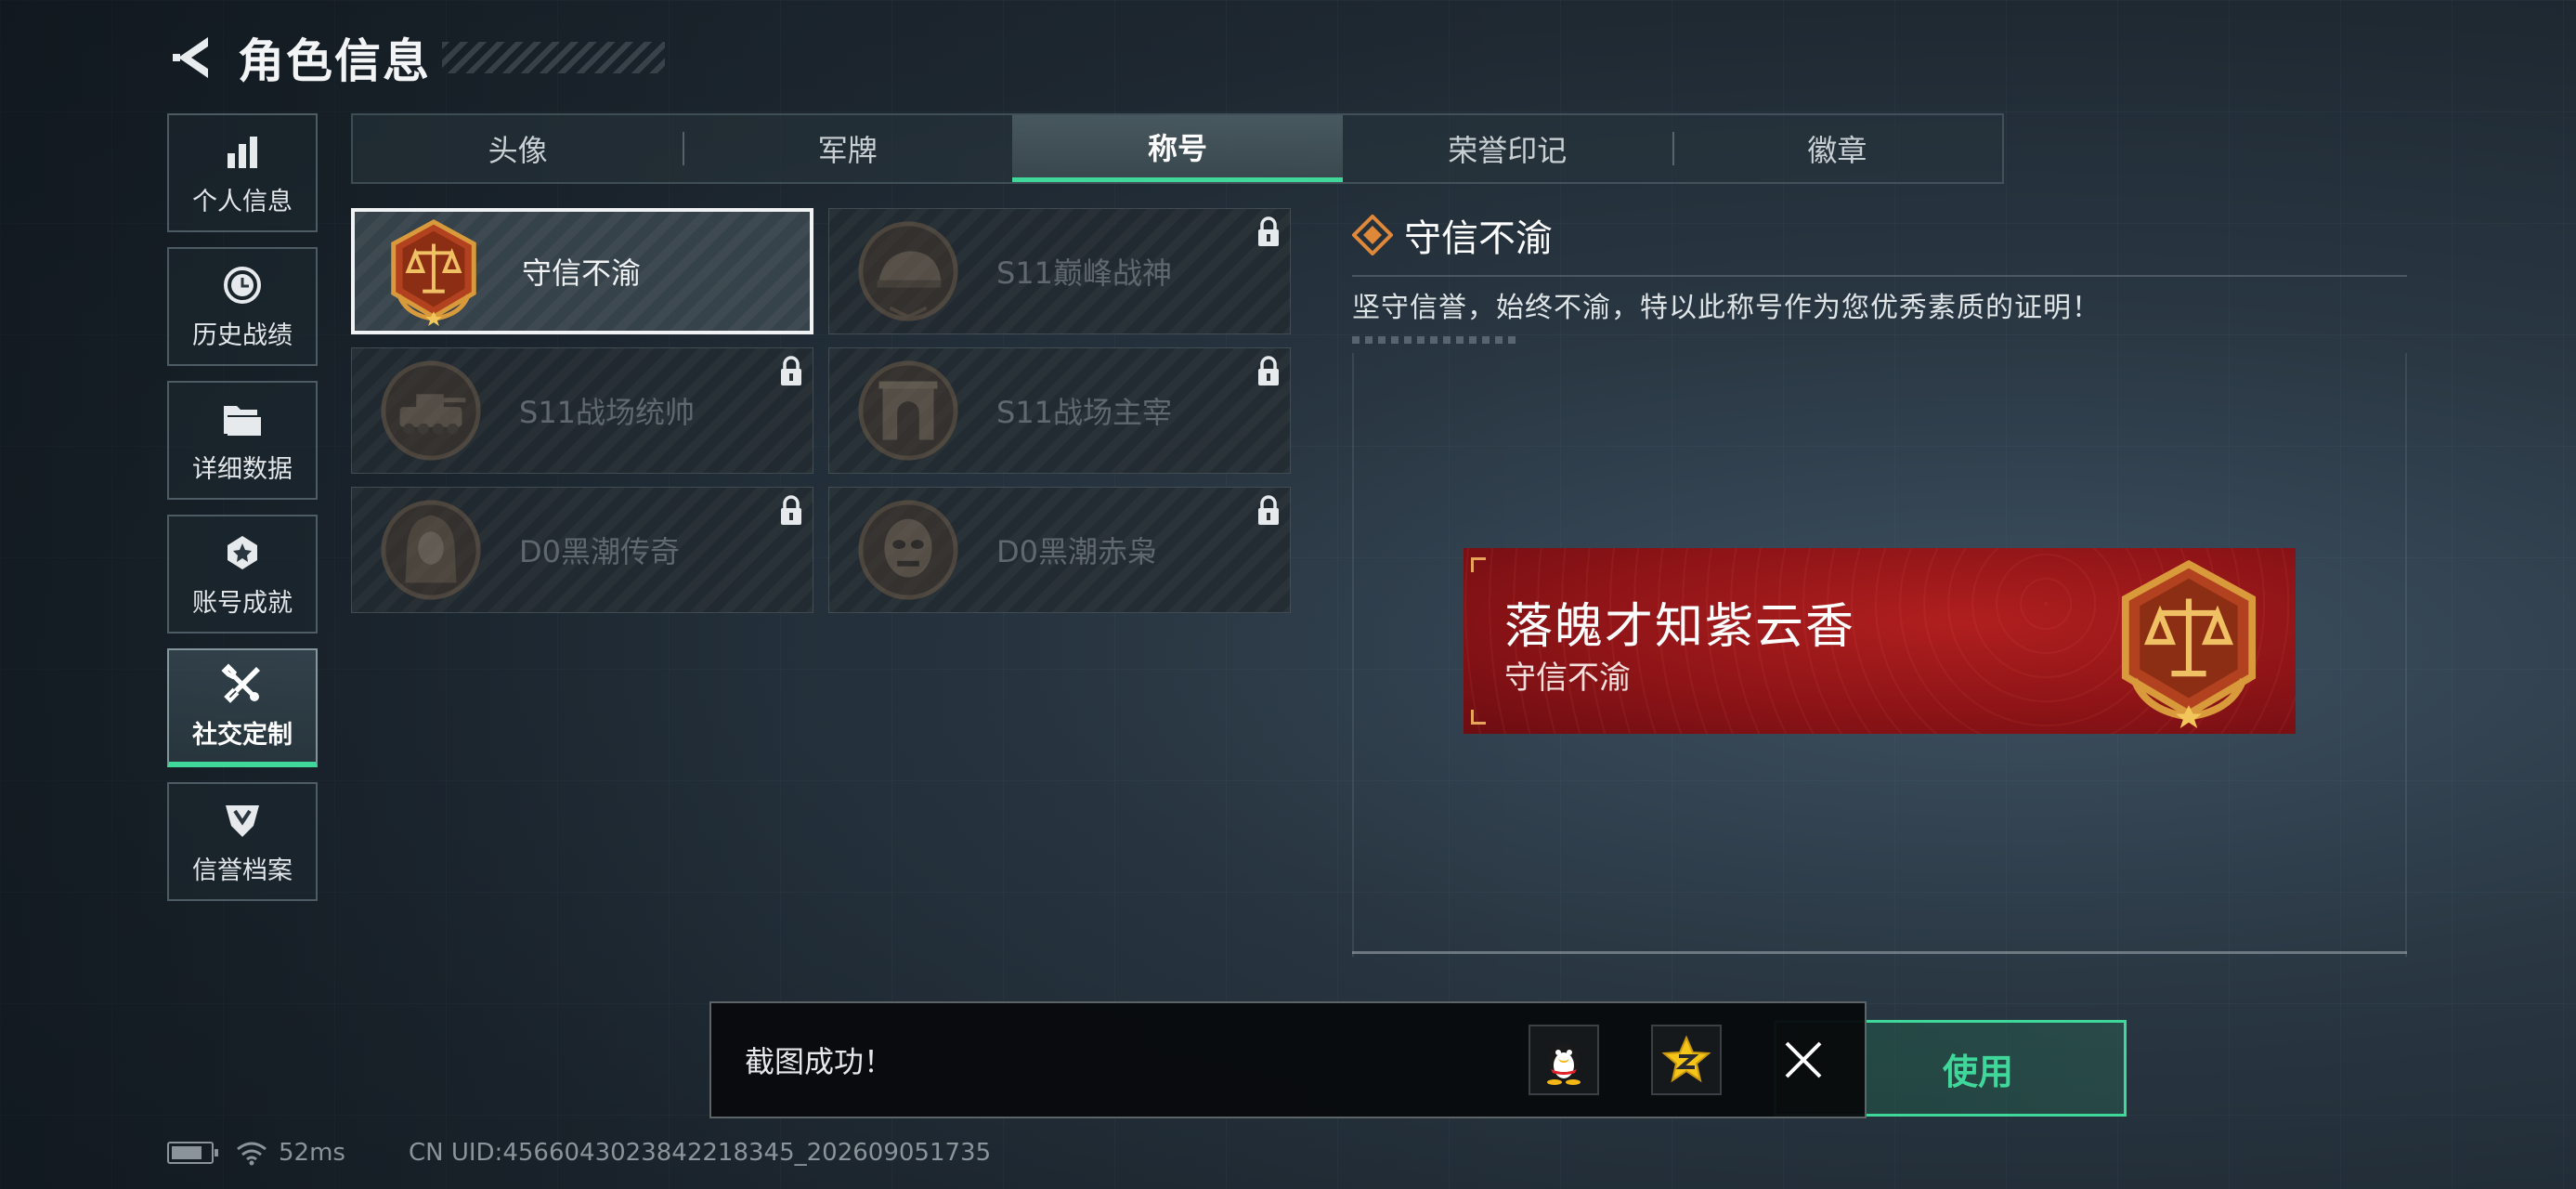  I want to click on title-name: D0黑潮赤枭, so click(1077, 551).